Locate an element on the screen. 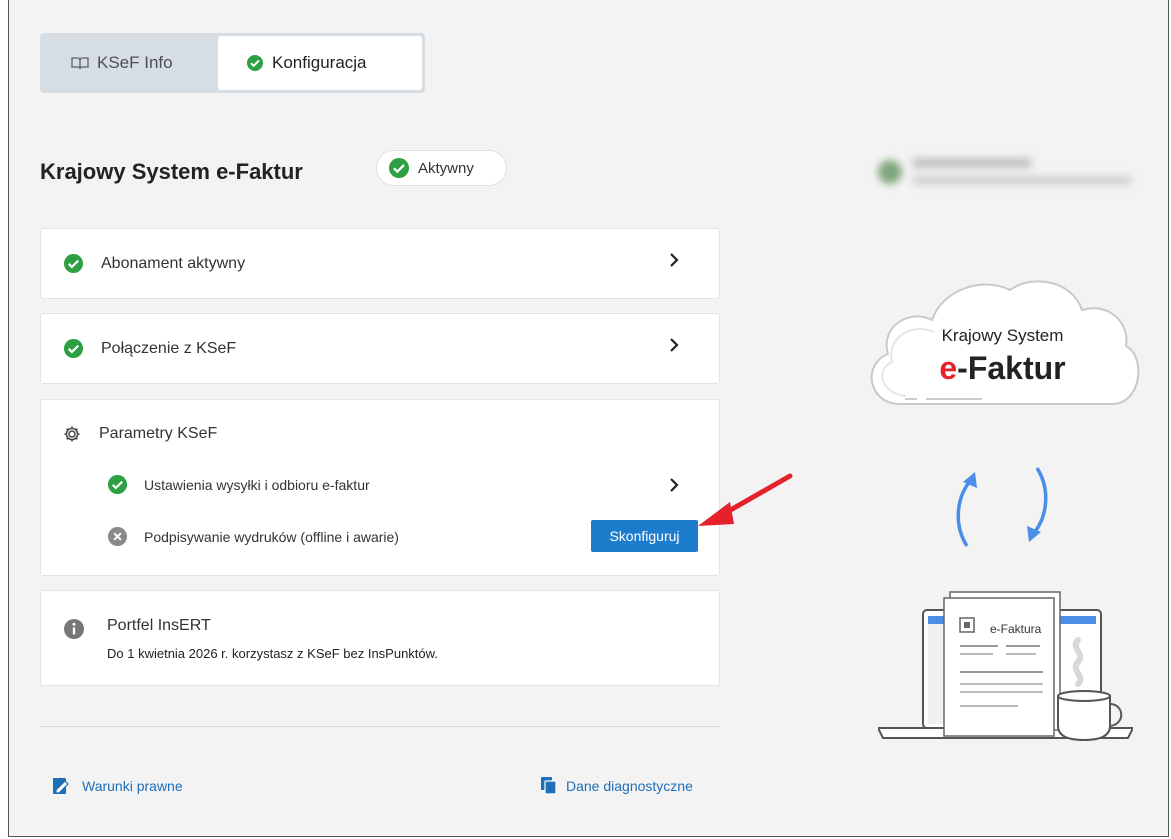 The height and width of the screenshot is (839, 1171). legal-terms-link: Warunki prawne is located at coordinates (117, 786).